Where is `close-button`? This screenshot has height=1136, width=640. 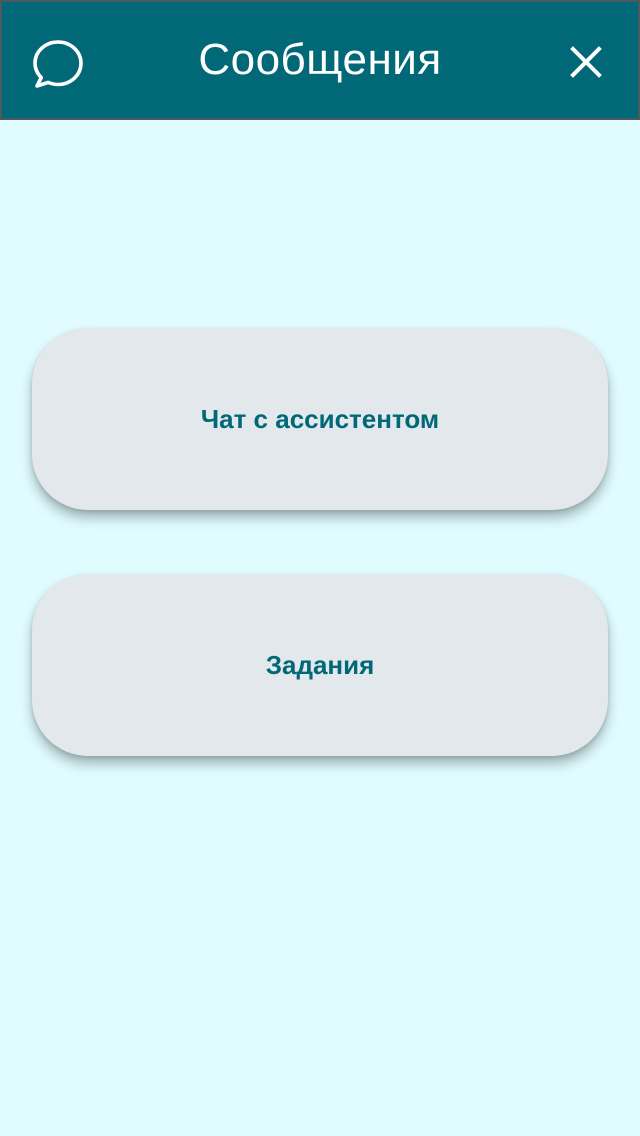
close-button is located at coordinates (586, 62).